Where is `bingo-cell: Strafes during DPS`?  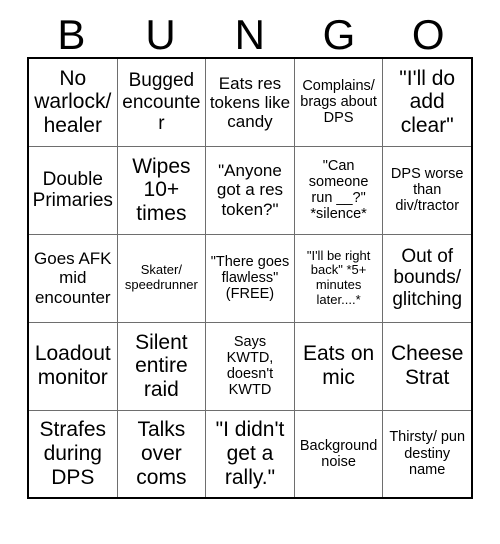
bingo-cell: Strafes during DPS is located at coordinates (72, 454).